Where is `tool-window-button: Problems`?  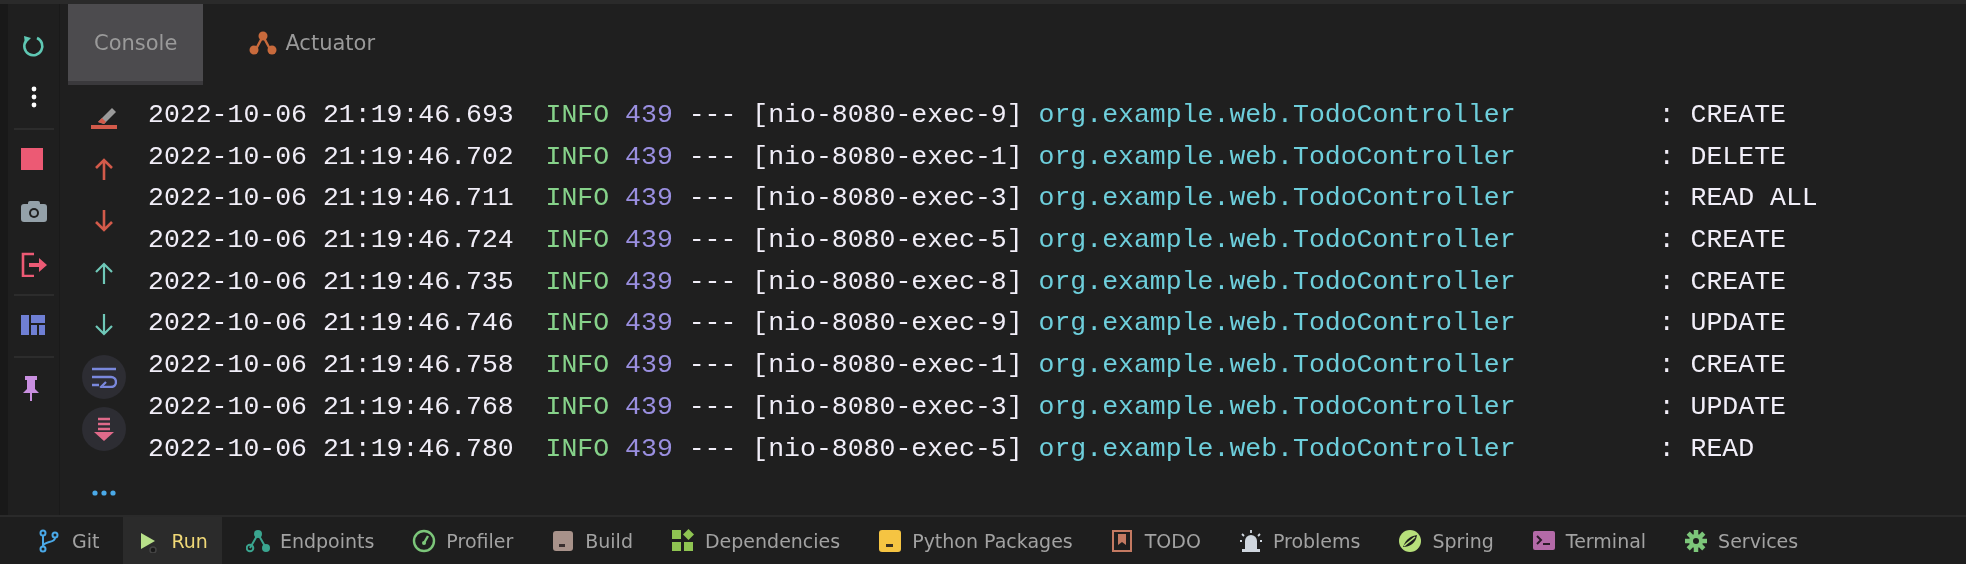 tool-window-button: Problems is located at coordinates (1299, 540).